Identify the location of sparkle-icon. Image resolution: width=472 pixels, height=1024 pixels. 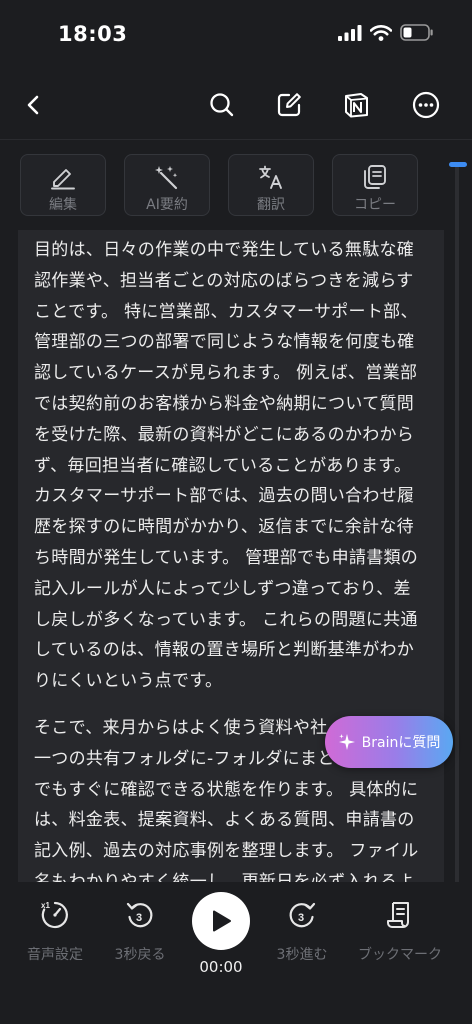
(346, 742).